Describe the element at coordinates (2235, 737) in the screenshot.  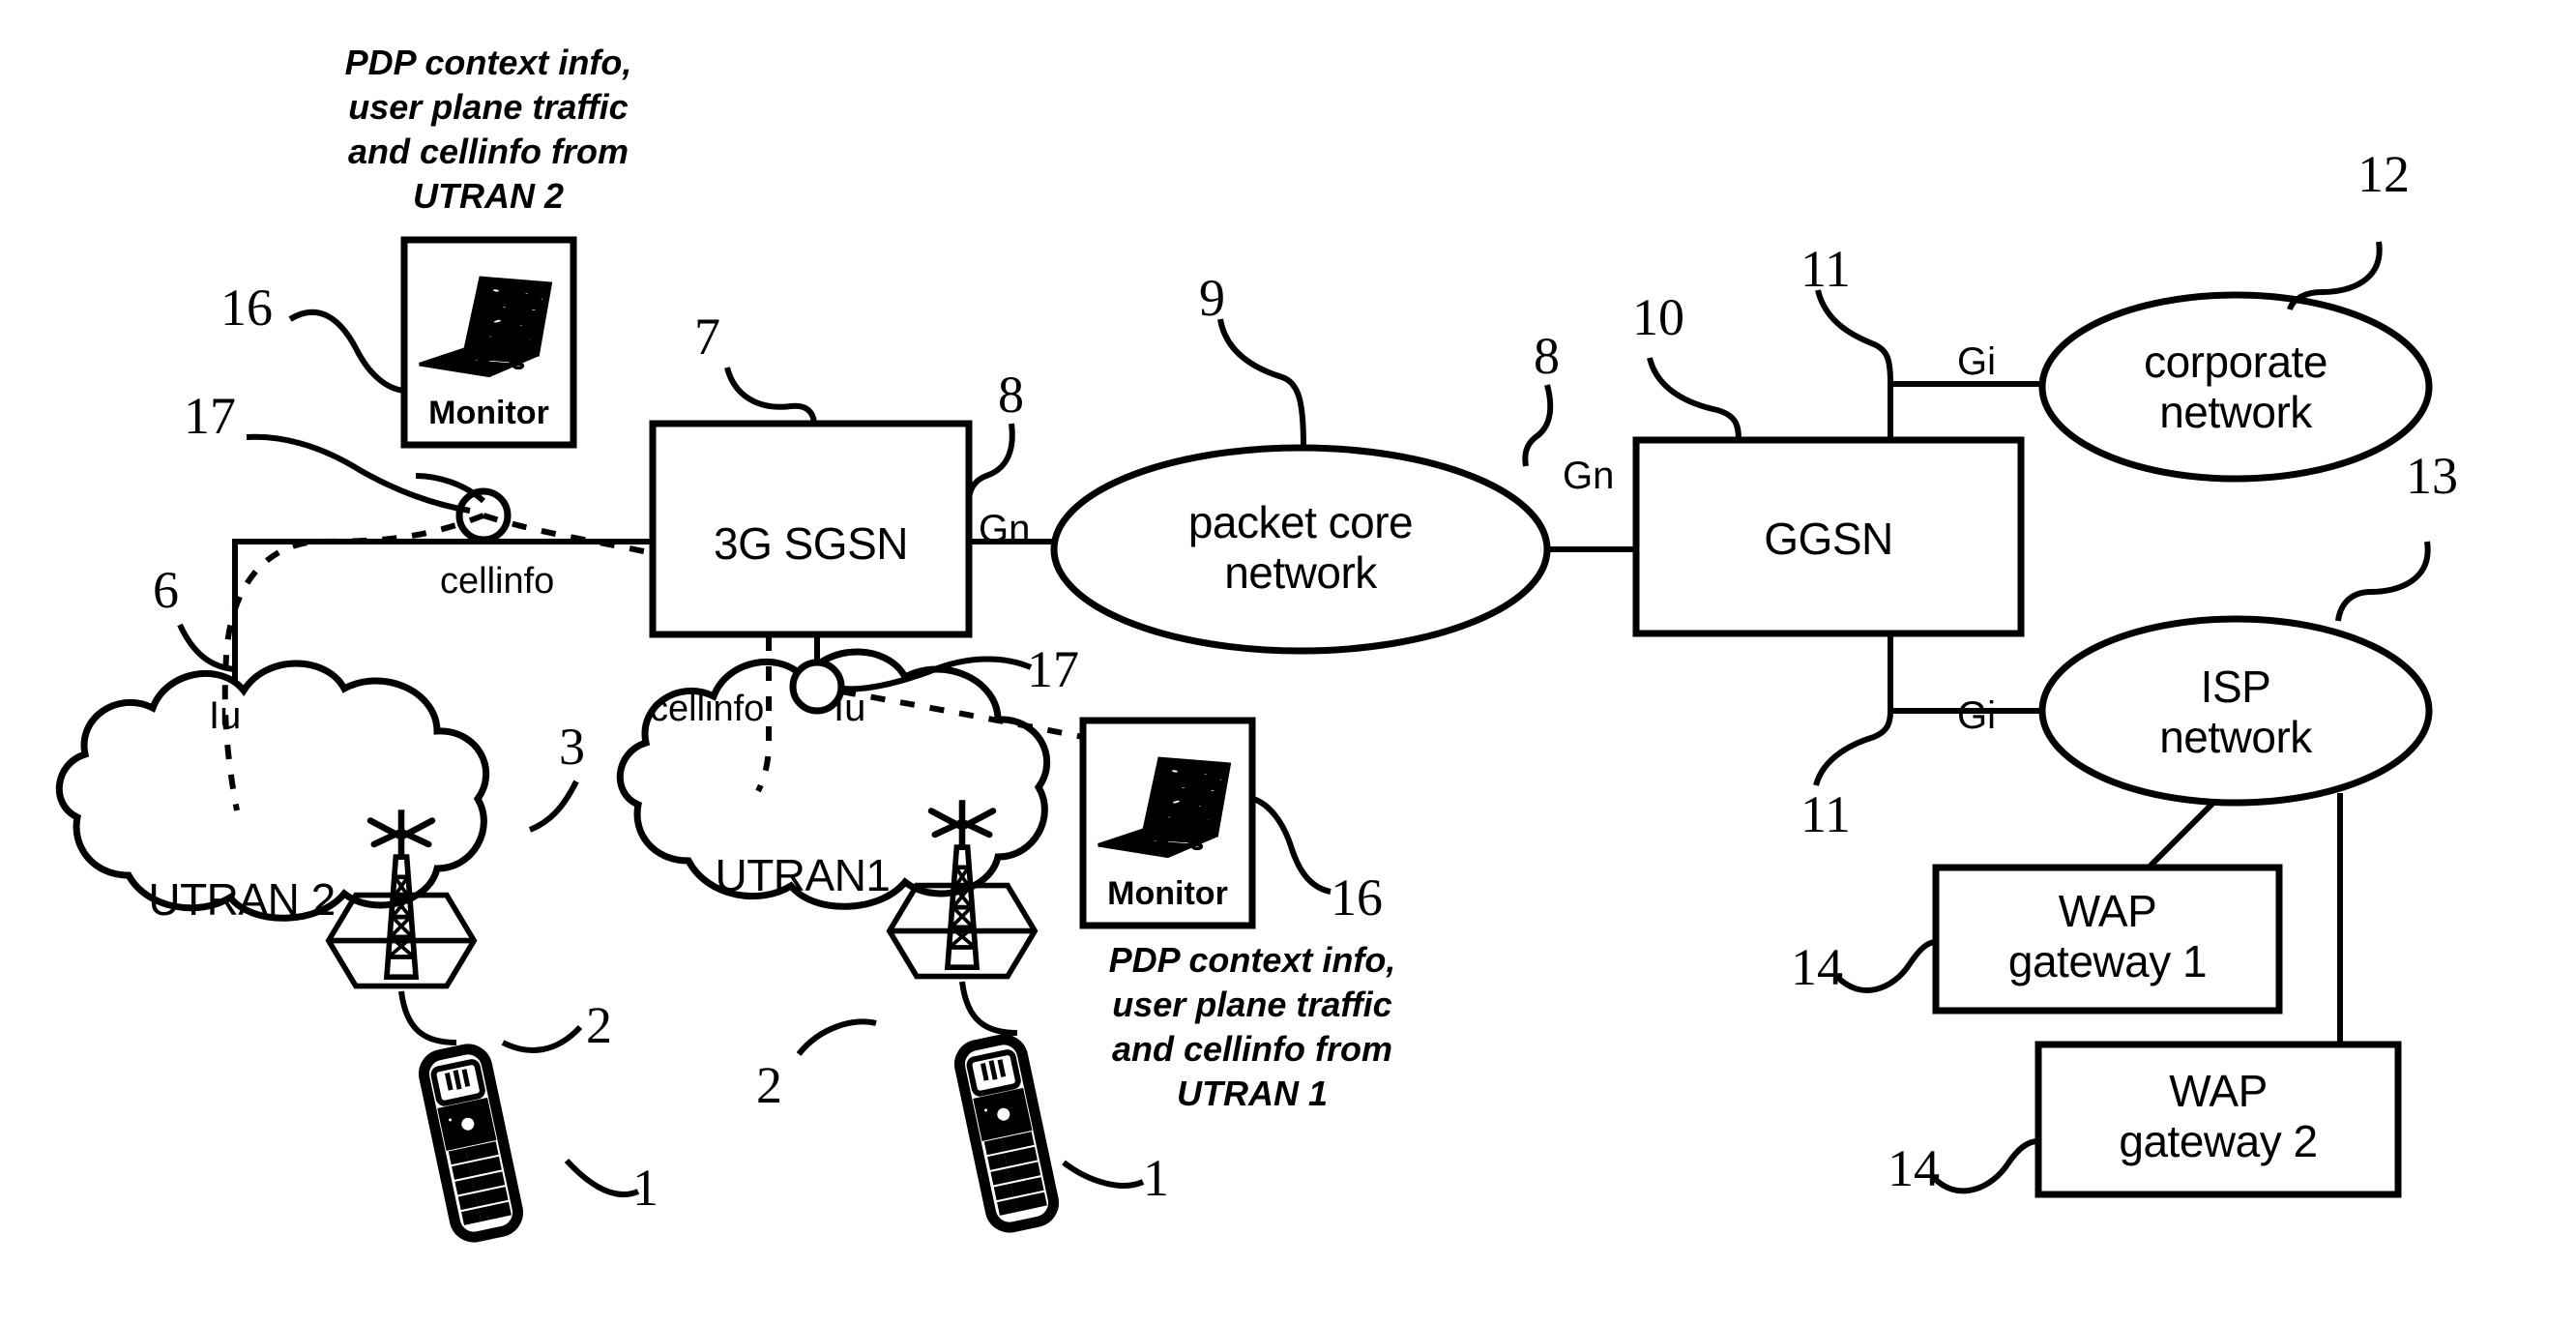
I see `node-label-isp-line2: network` at that location.